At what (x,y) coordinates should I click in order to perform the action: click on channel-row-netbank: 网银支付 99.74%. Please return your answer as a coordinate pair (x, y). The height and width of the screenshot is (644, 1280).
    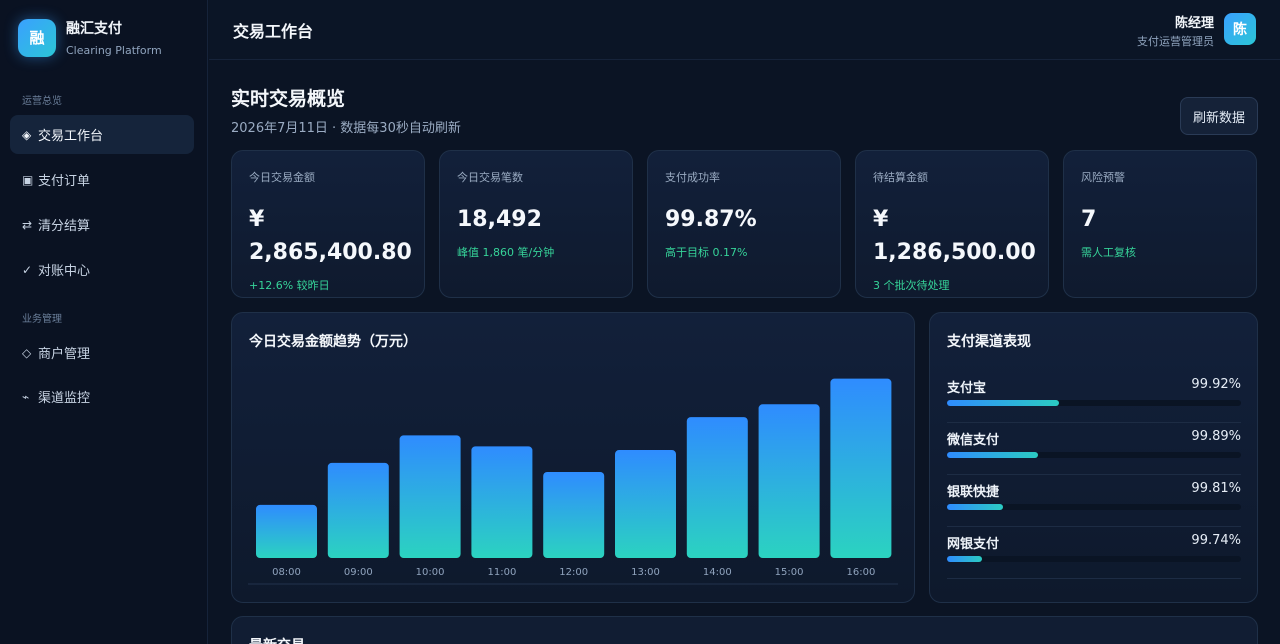
    Looking at the image, I should click on (1094, 559).